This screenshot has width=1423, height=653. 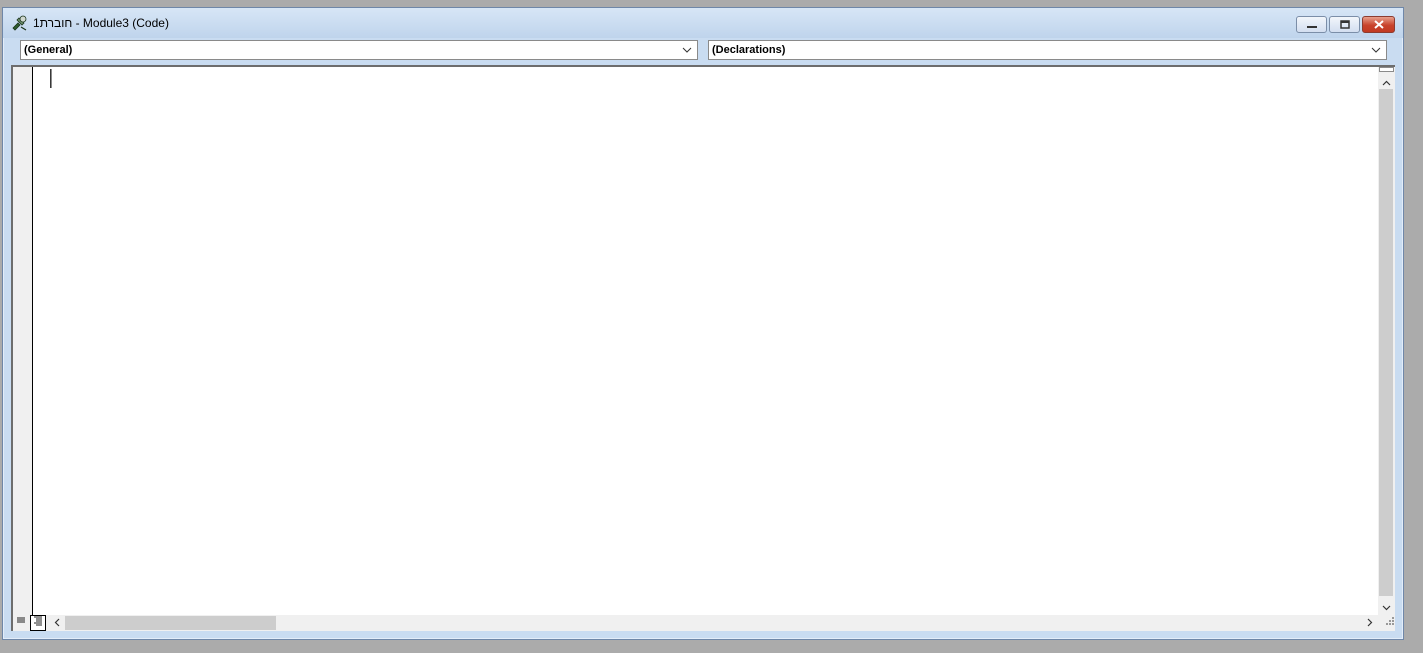 What do you see at coordinates (48, 50) in the screenshot?
I see `object-dropdown-value: (General)` at bounding box center [48, 50].